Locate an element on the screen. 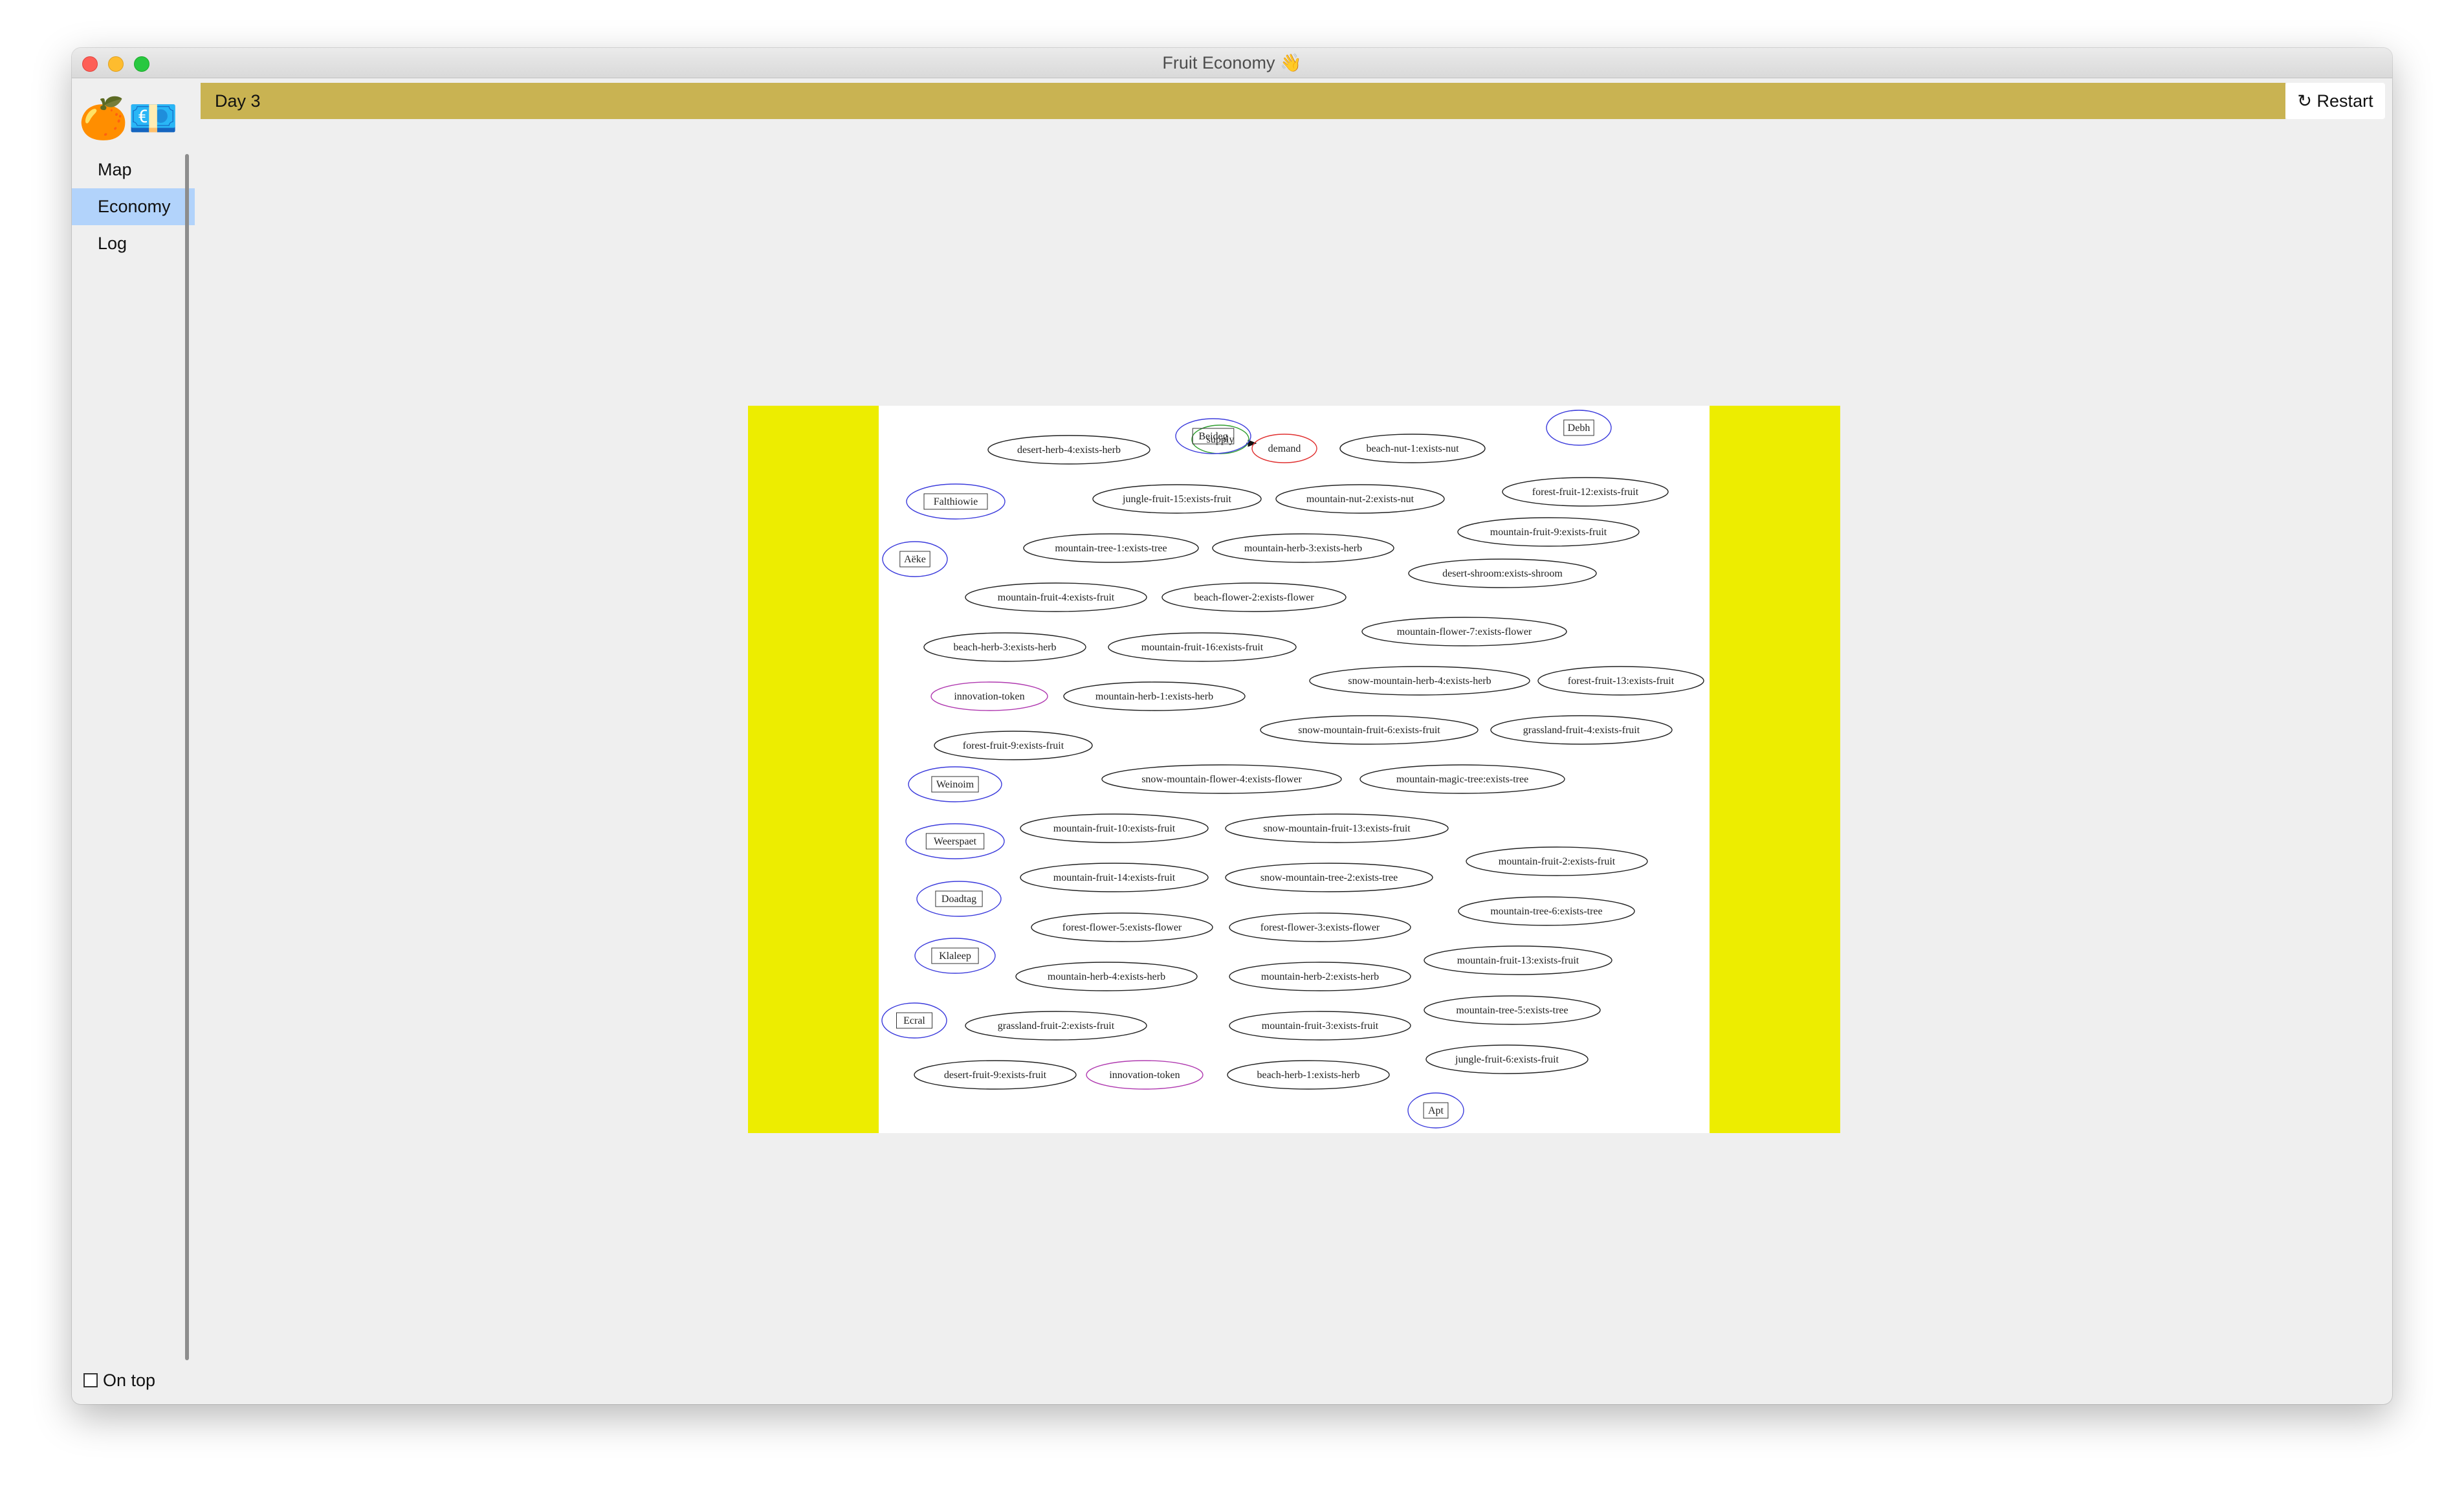 The image size is (2464, 1500). node-label: snow-mountain-fruit-6:exists-fruit is located at coordinates (1369, 730).